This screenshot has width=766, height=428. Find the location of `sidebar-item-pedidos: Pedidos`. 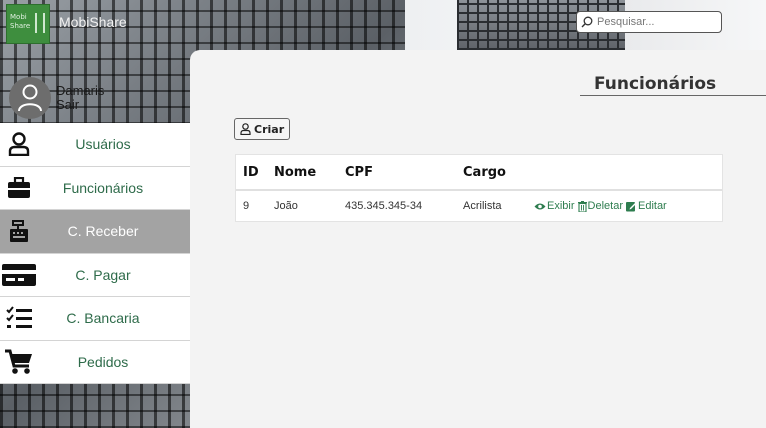

sidebar-item-pedidos: Pedidos is located at coordinates (95, 362).